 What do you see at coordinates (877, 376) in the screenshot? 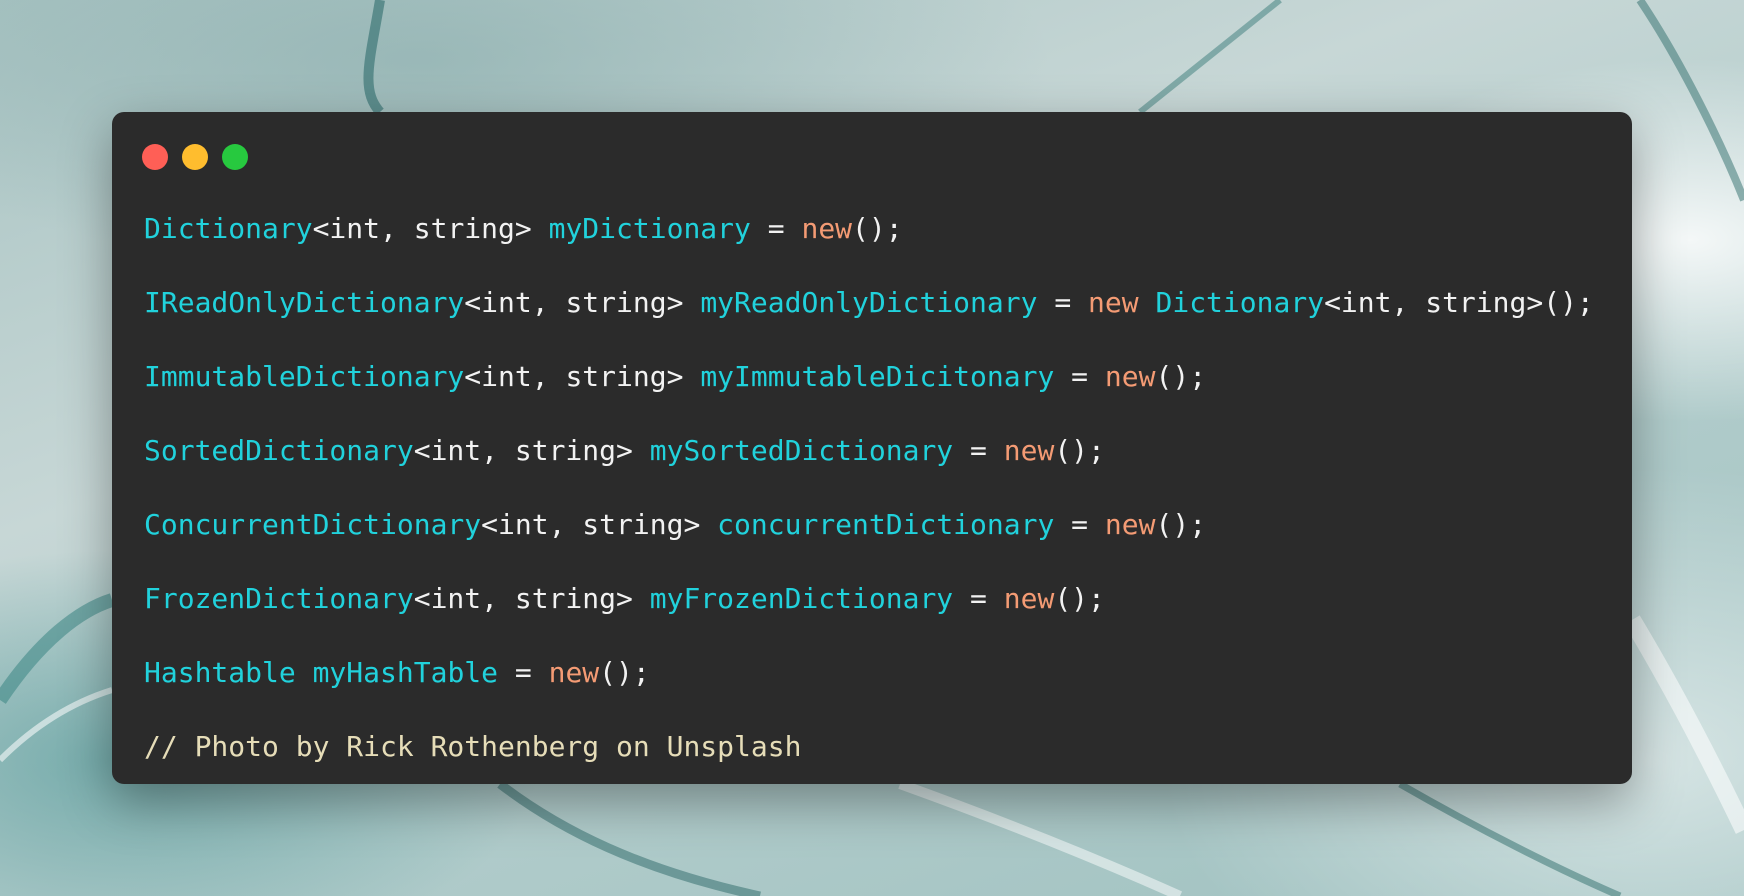
I see `variable-token: myImmutableDicitonary` at bounding box center [877, 376].